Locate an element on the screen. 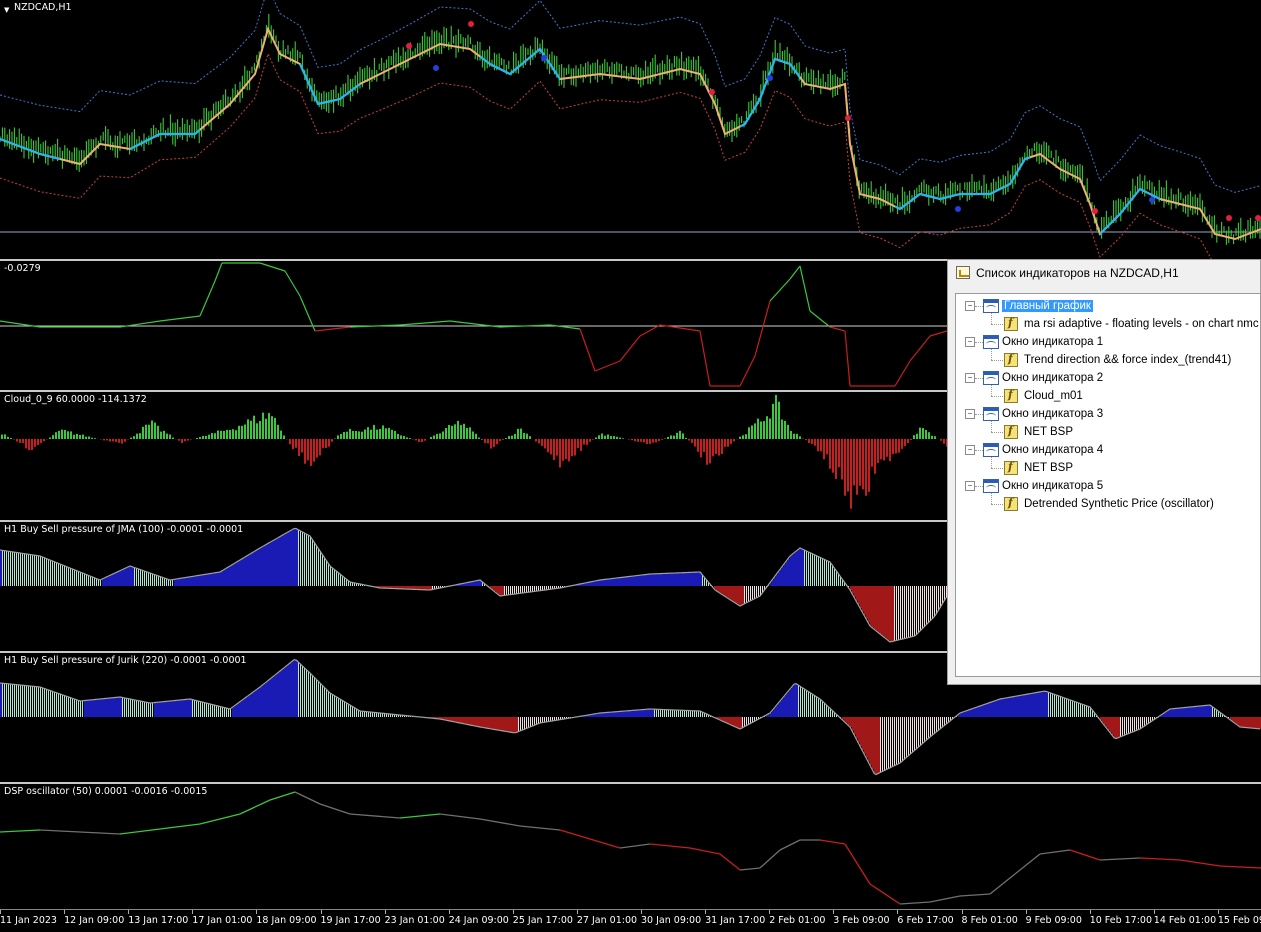  tree-group-indicator-window-5: Окно индикатора 5 is located at coordinates (1052, 486).